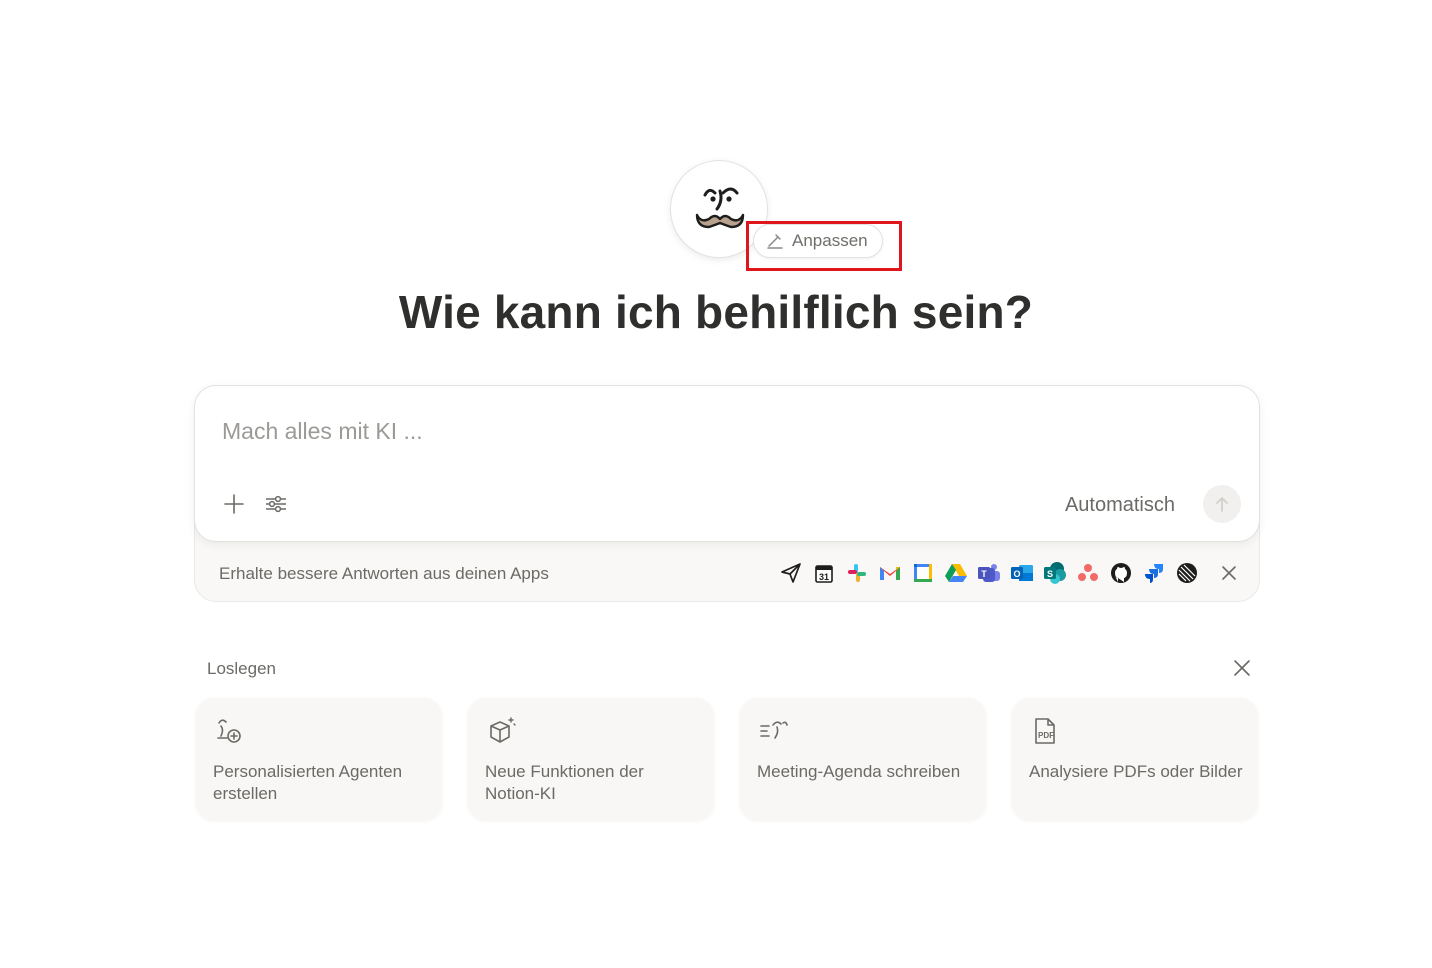  What do you see at coordinates (1121, 573) in the screenshot?
I see `github-icon` at bounding box center [1121, 573].